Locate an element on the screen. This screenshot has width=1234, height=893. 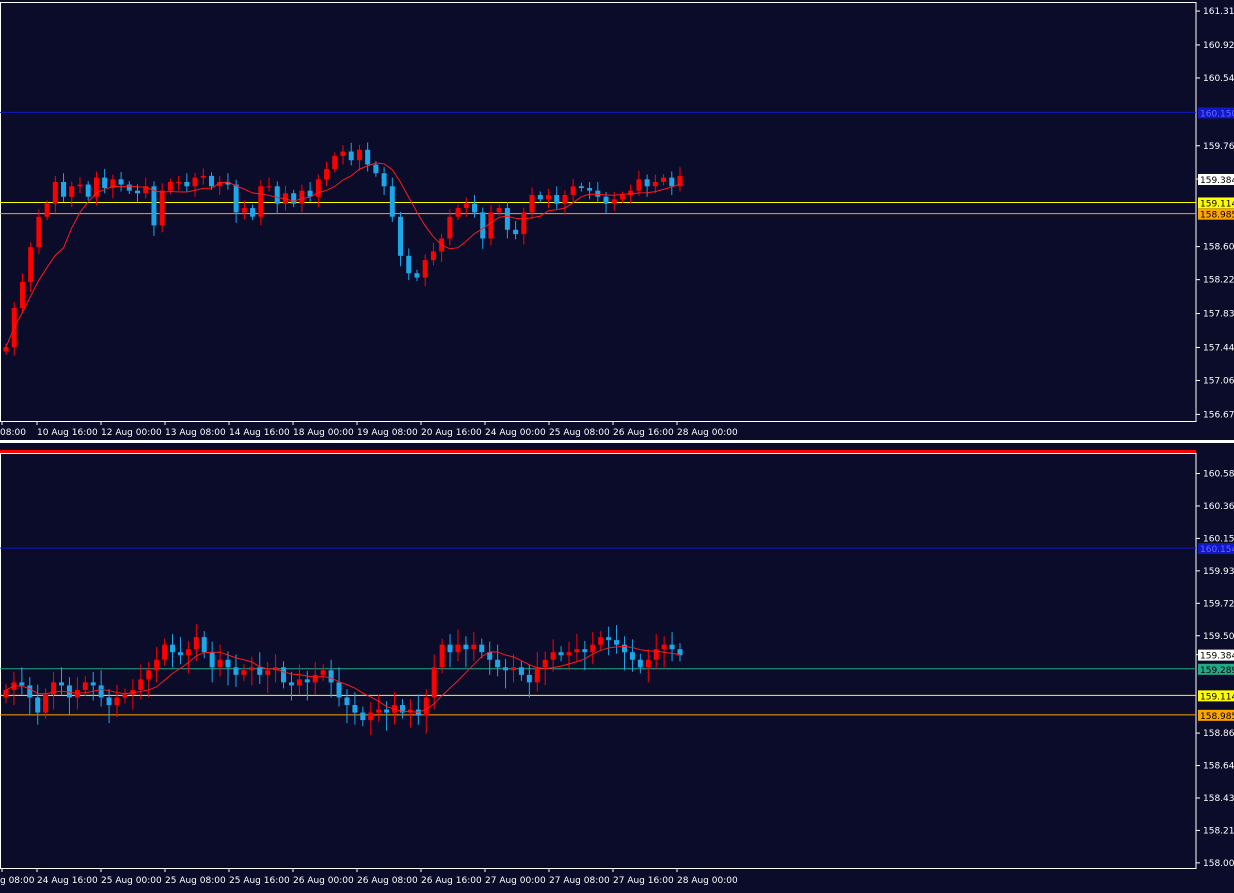
x-tick-label: 24 Aug 00:00 is located at coordinates (515, 433).